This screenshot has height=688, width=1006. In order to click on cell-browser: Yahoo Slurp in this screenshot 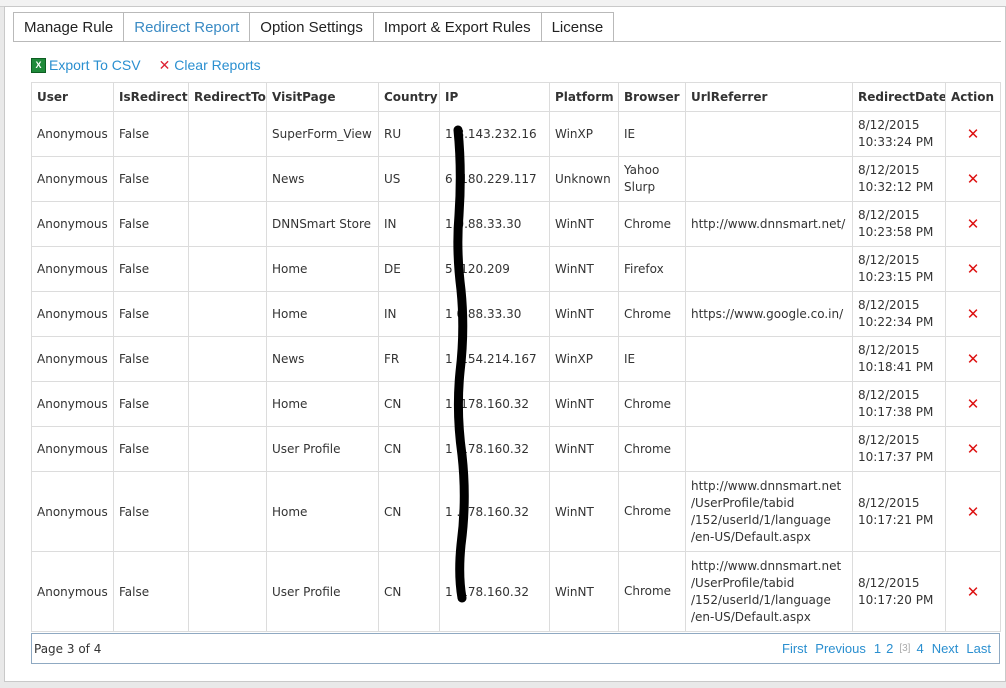, I will do `click(652, 179)`.